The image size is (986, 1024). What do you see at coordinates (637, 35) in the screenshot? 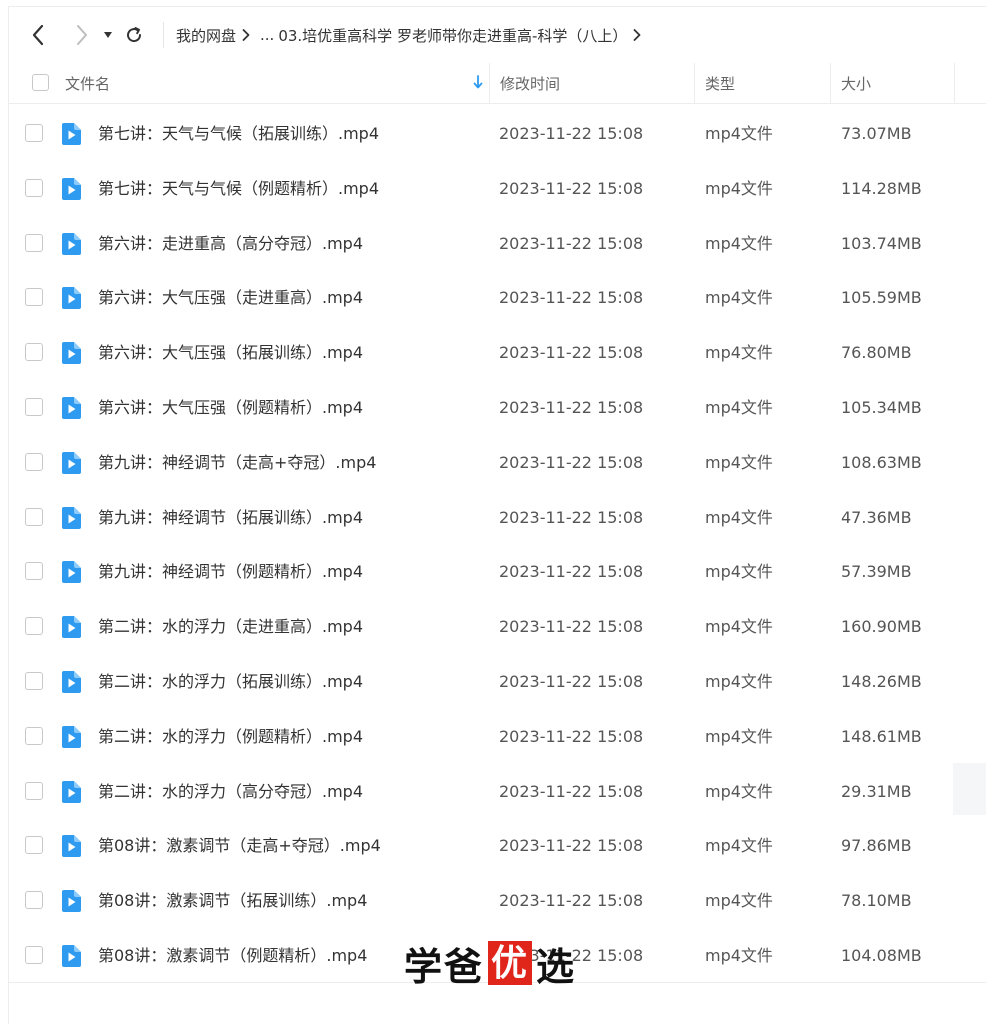
I see `breadcrumb-expand-icon` at bounding box center [637, 35].